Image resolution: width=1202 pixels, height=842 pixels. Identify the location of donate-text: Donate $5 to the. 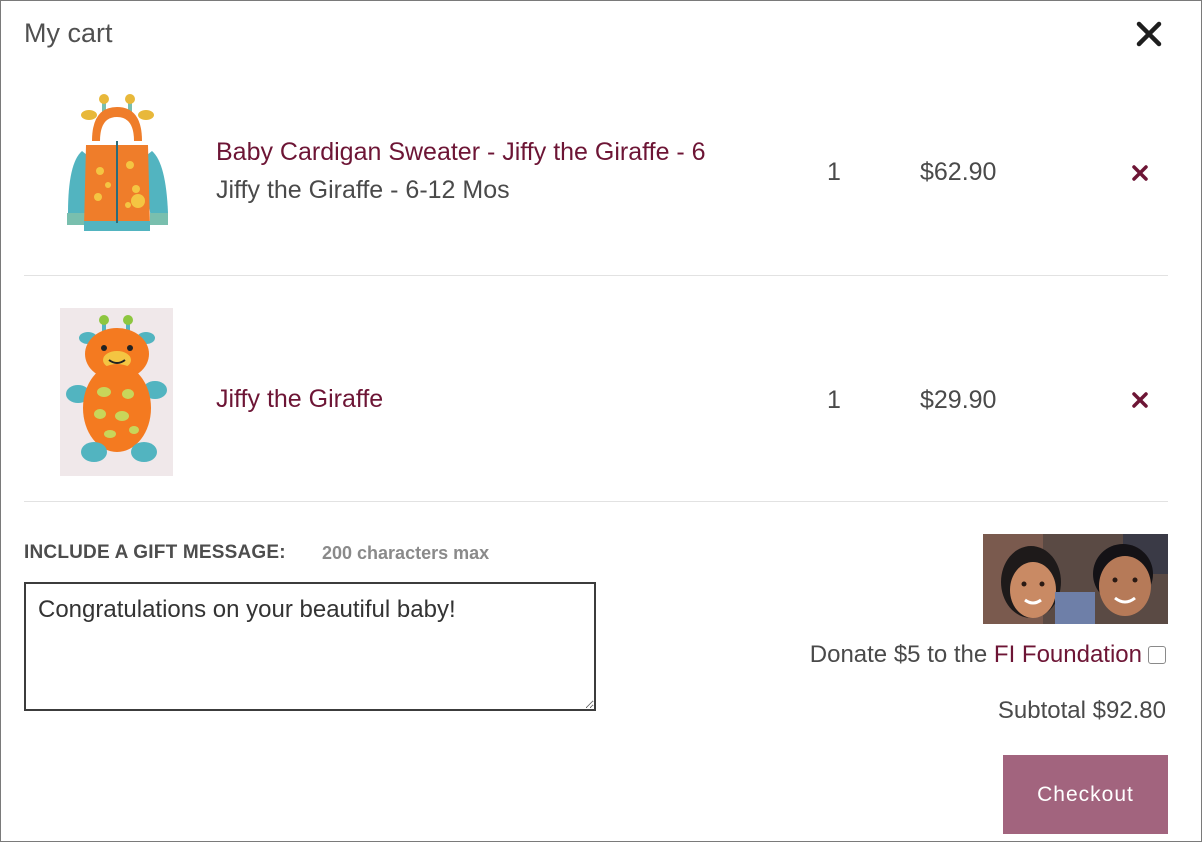
(901, 654).